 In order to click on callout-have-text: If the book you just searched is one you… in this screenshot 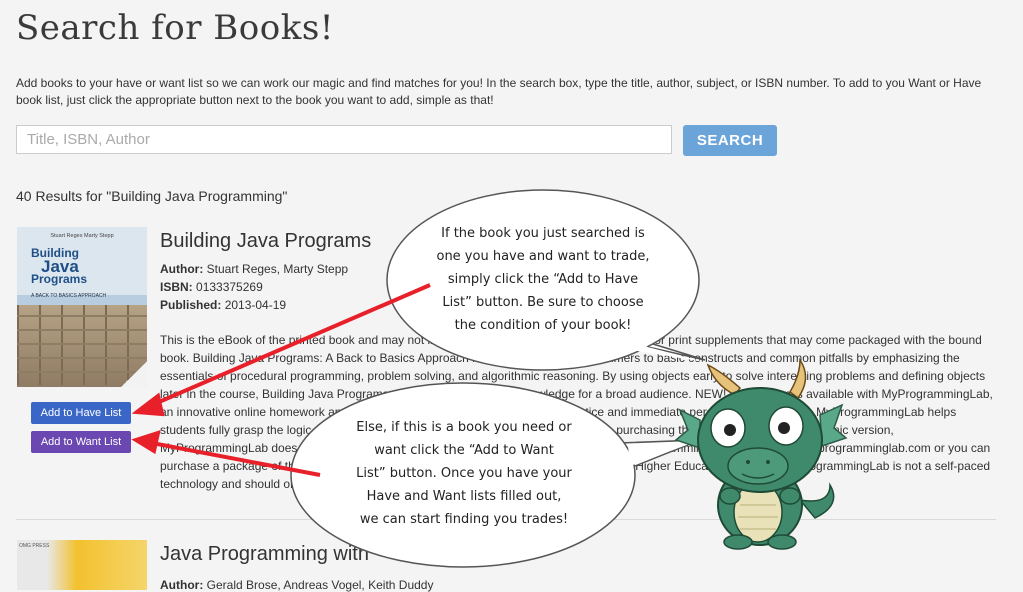, I will do `click(543, 279)`.